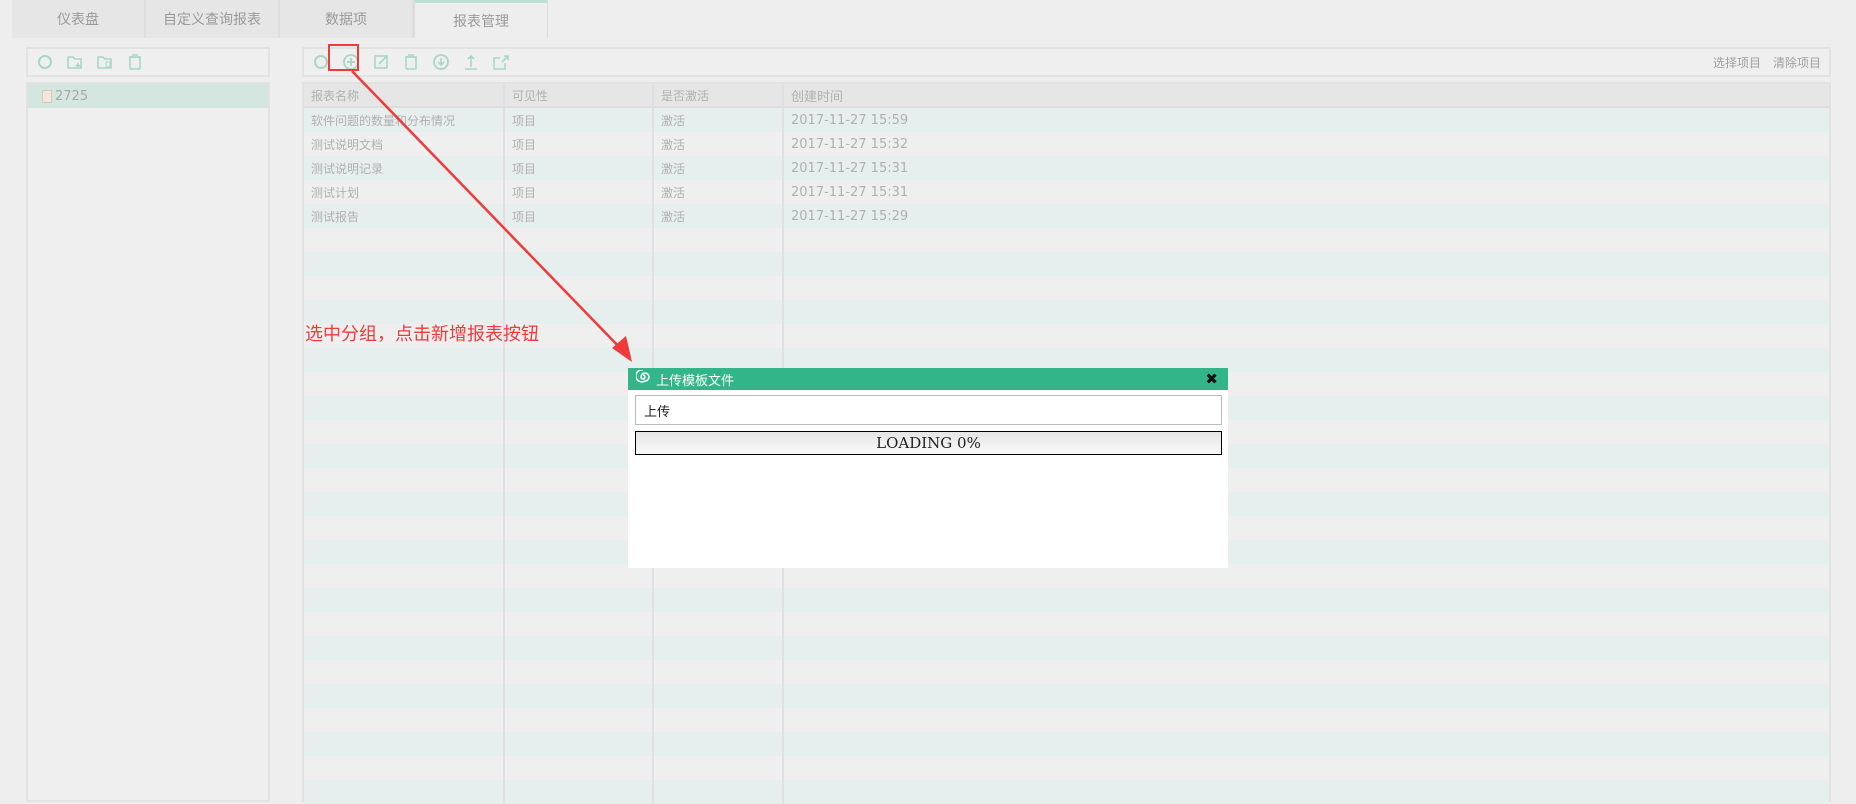  What do you see at coordinates (404, 95) in the screenshot?
I see `column-header-report-name: 报表名称` at bounding box center [404, 95].